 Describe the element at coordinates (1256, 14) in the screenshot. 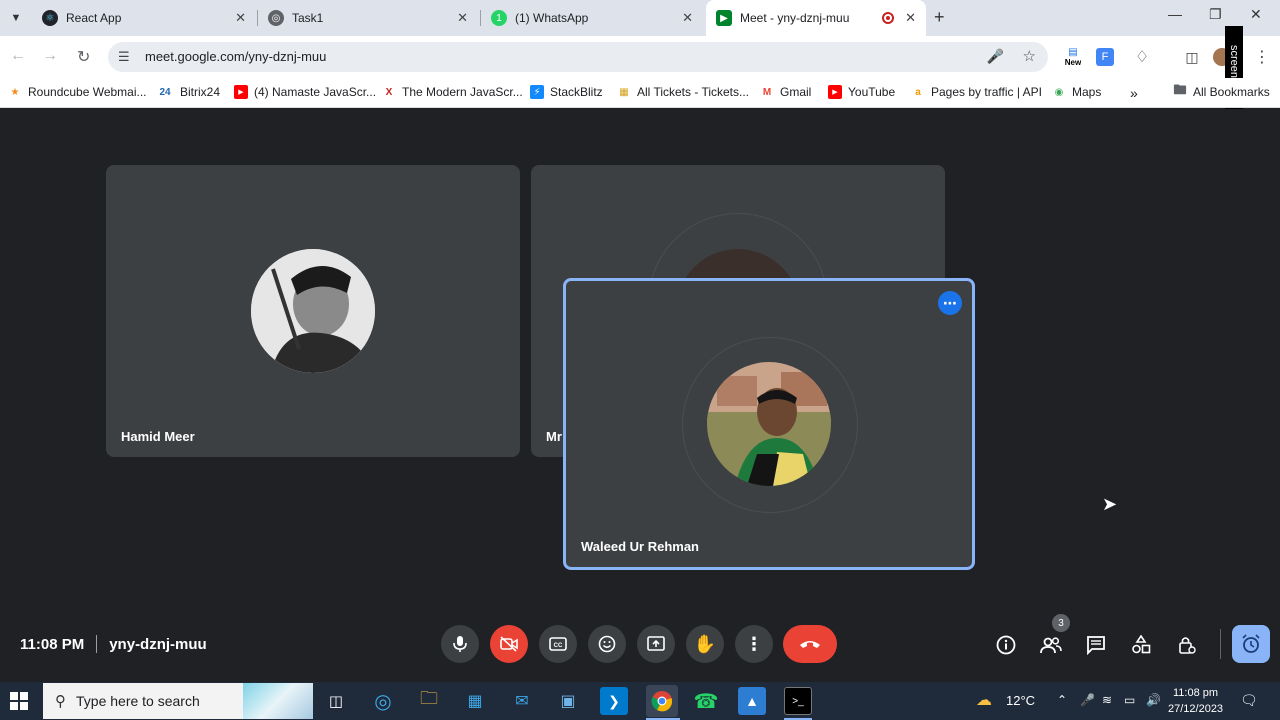

I see `window-close-icon: ✕` at that location.